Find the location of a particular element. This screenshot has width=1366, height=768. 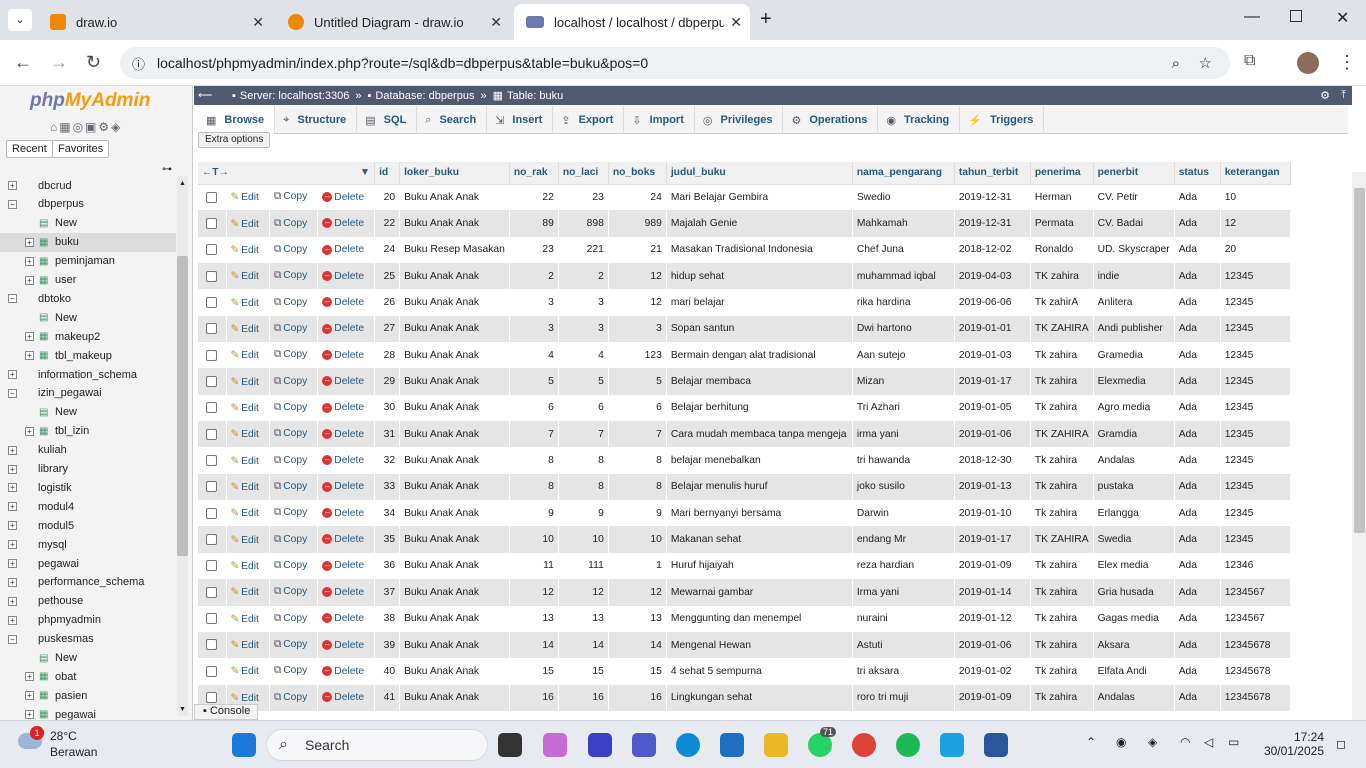

link-icon: ⊶ is located at coordinates (167, 169).